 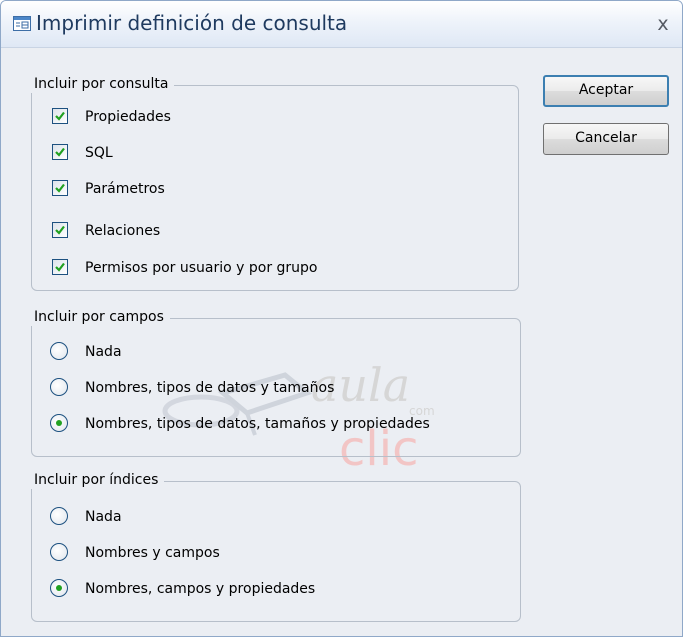 What do you see at coordinates (202, 153) in the screenshot?
I see `checkbox-sql: SQL` at bounding box center [202, 153].